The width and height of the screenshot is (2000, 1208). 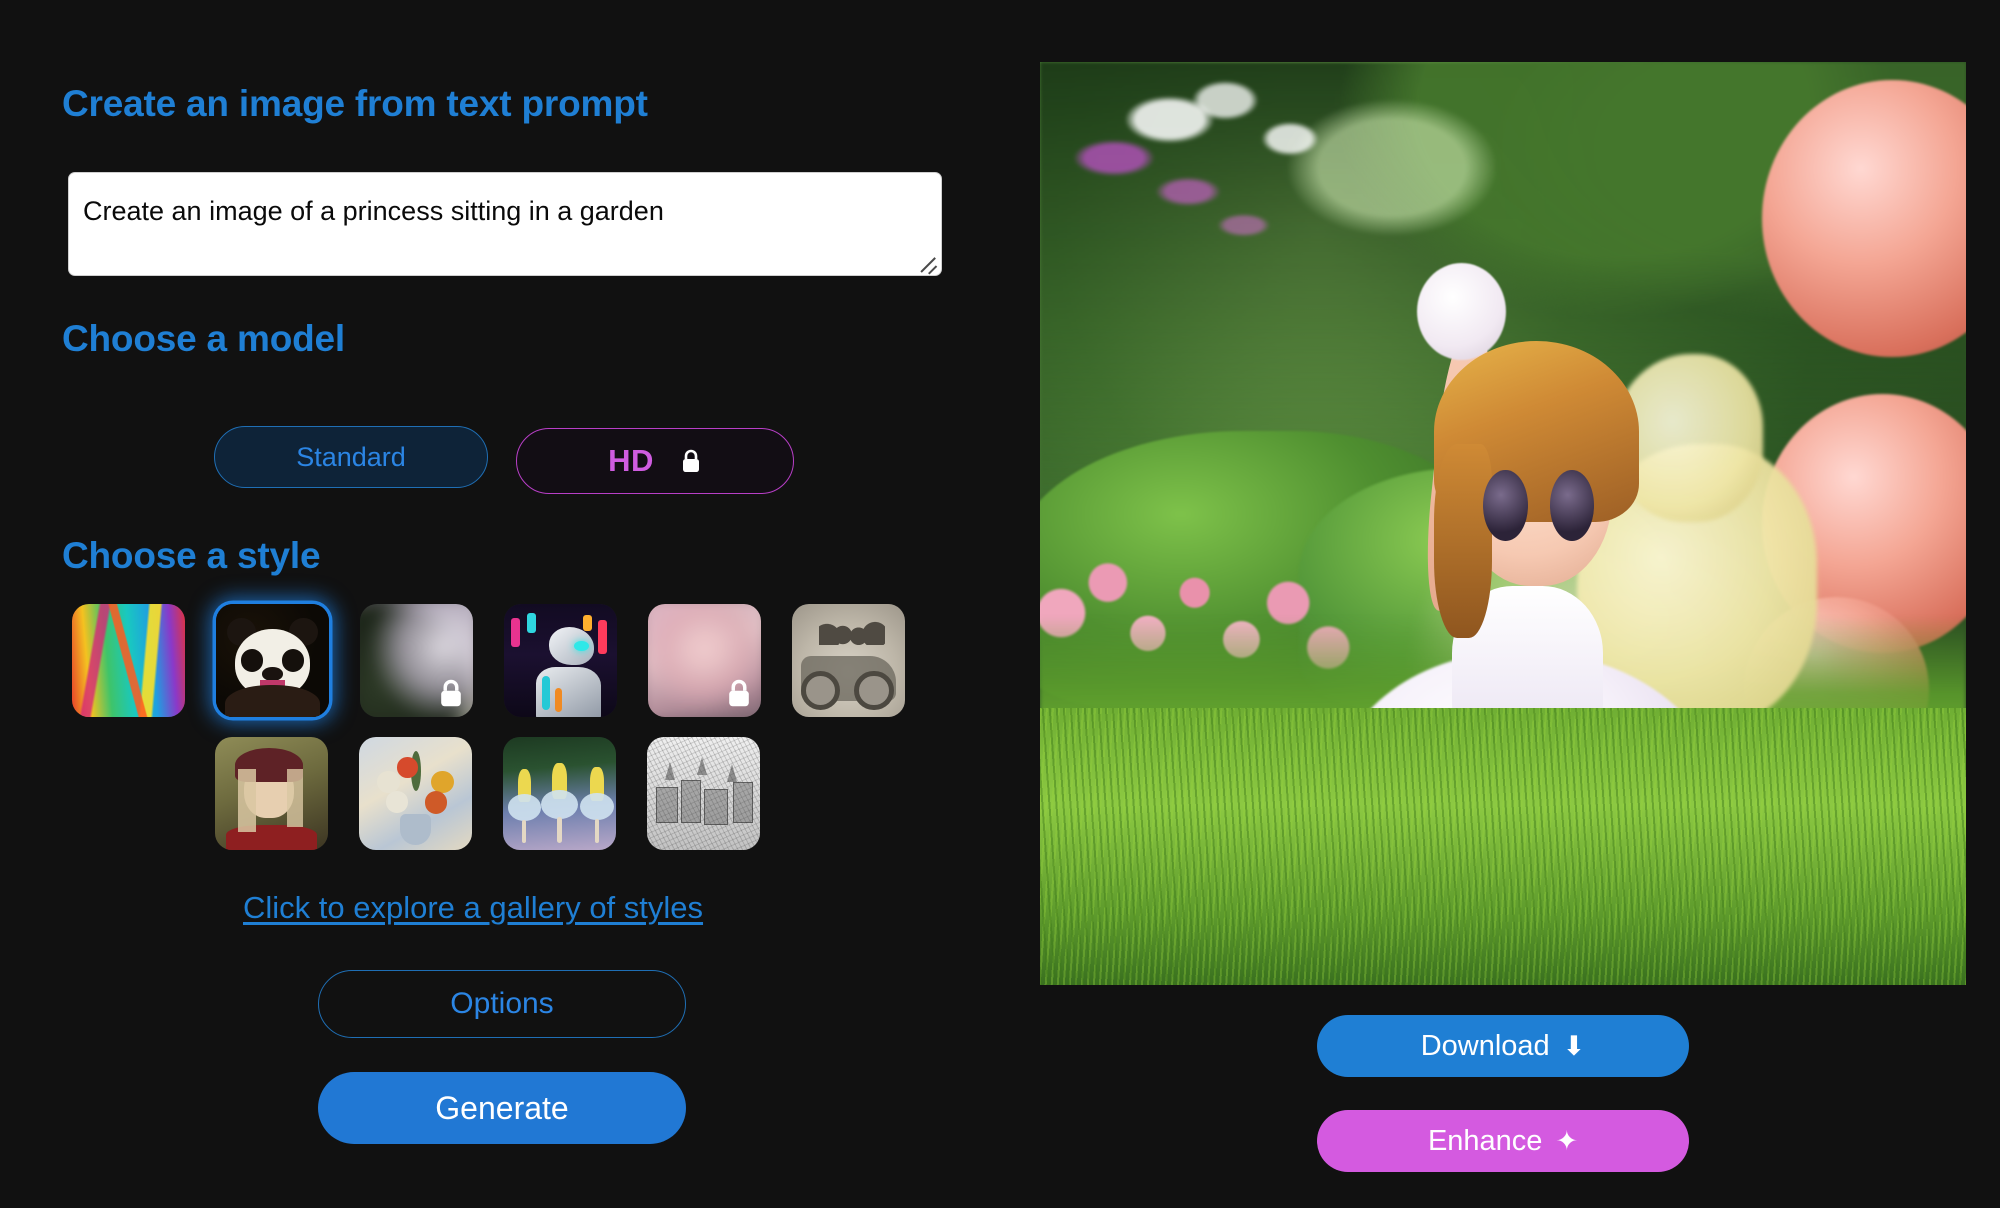 I want to click on enhance-button-label: Enhance, so click(x=1485, y=1140).